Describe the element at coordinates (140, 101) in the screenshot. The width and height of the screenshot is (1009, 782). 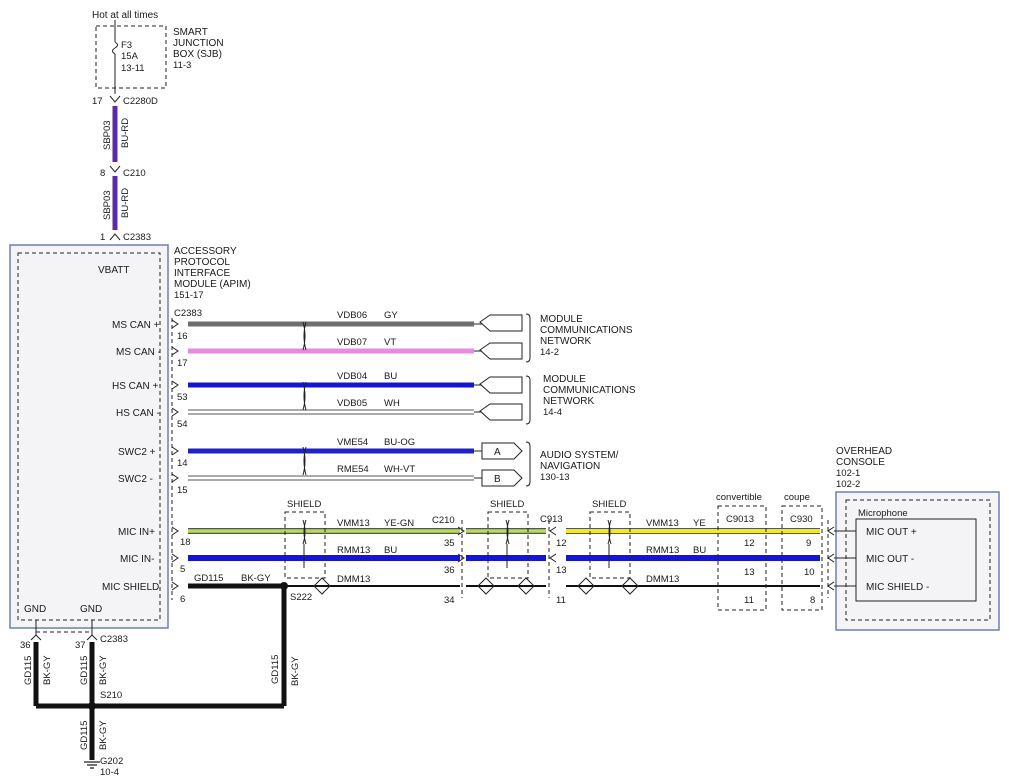
I see `c2280d-name: C2280D` at that location.